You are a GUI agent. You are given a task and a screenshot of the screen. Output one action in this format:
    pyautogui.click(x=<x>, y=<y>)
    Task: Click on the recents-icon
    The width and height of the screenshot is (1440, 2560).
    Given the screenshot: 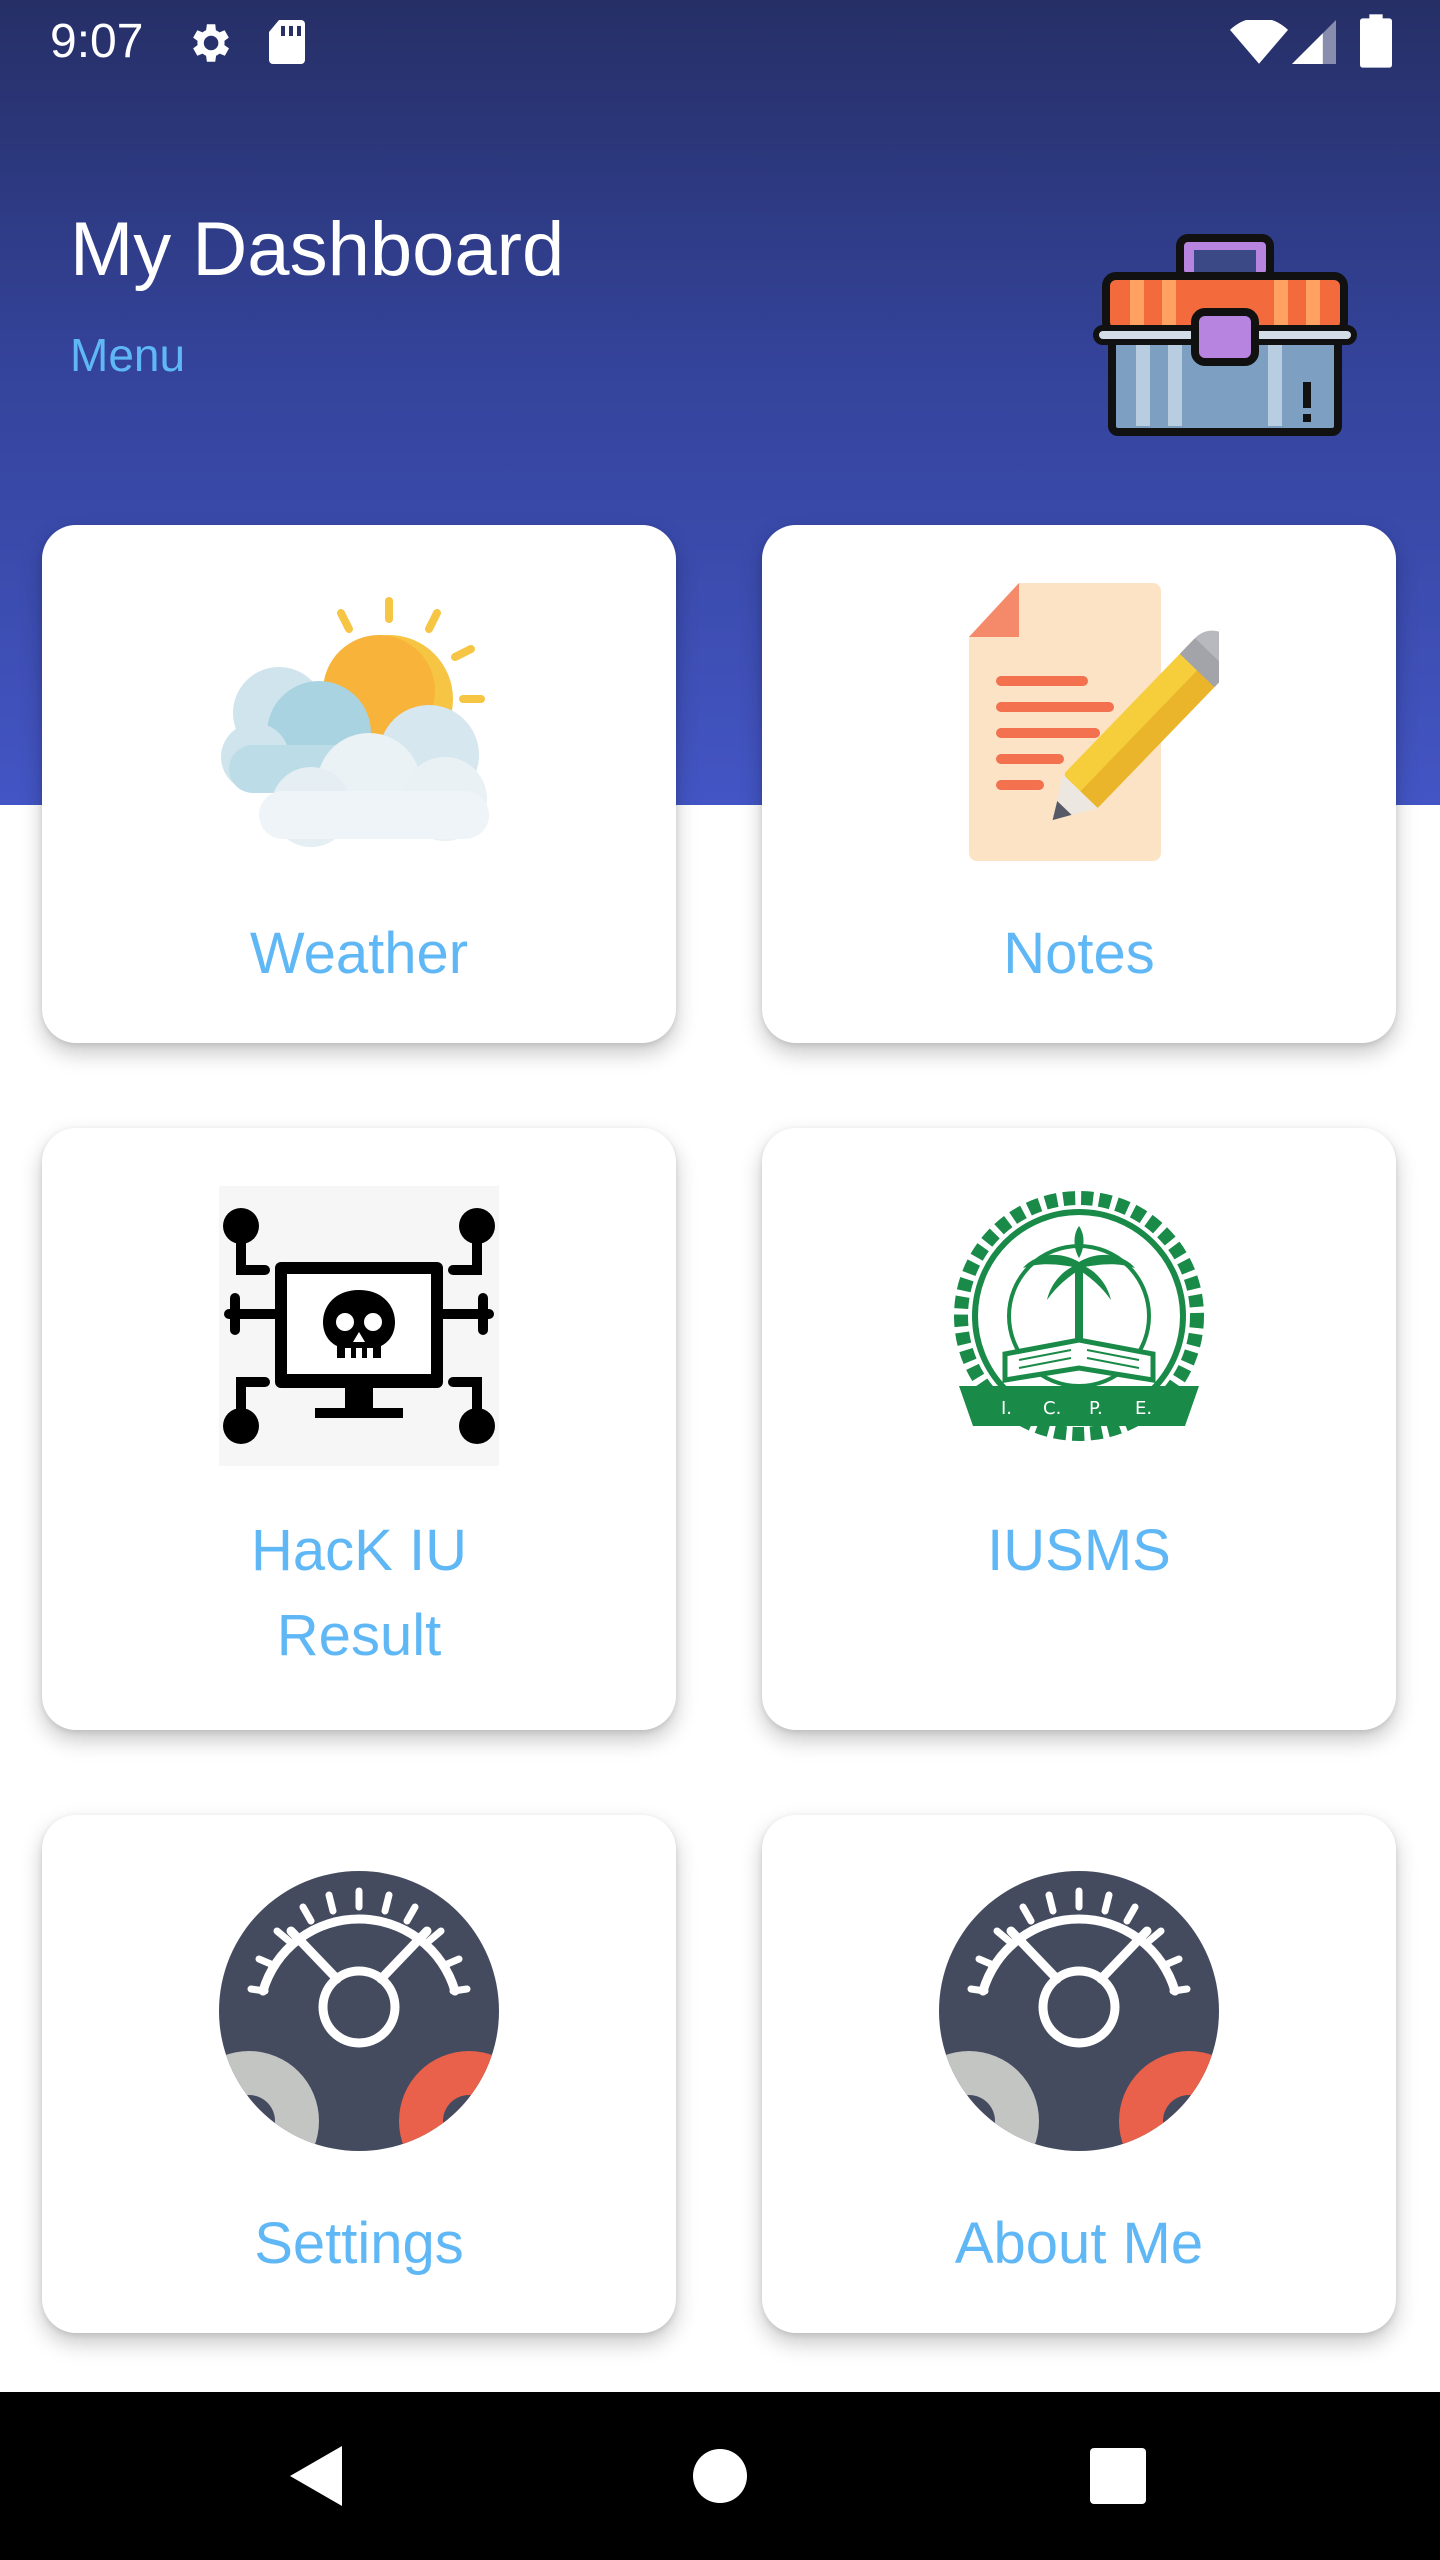 What is the action you would take?
    pyautogui.click(x=1118, y=2476)
    